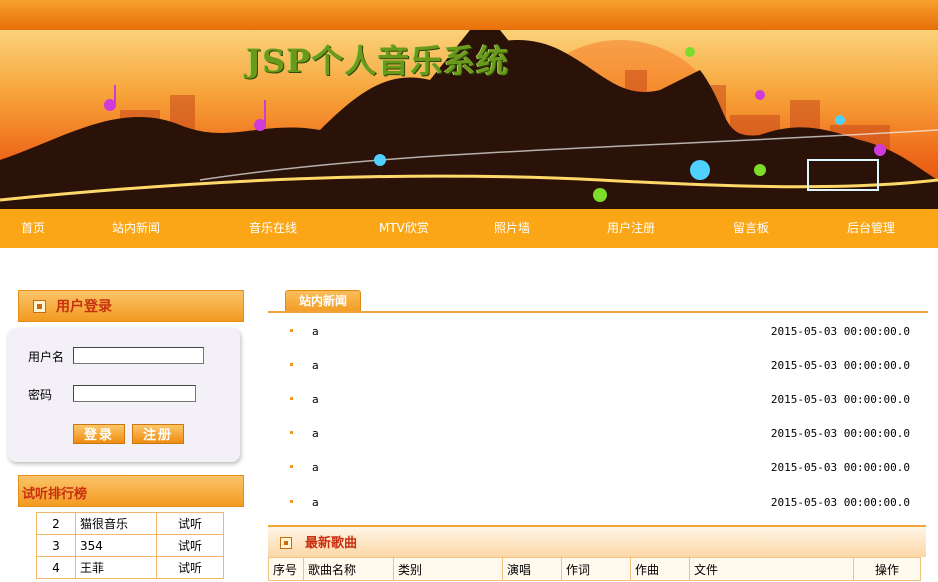 This screenshot has height=582, width=938. Describe the element at coordinates (469, 228) in the screenshot. I see `main-nav: 首页 站内新闻 音乐在线 MTV欣赏 照片墙 用户注册 留言板 后台管理` at that location.